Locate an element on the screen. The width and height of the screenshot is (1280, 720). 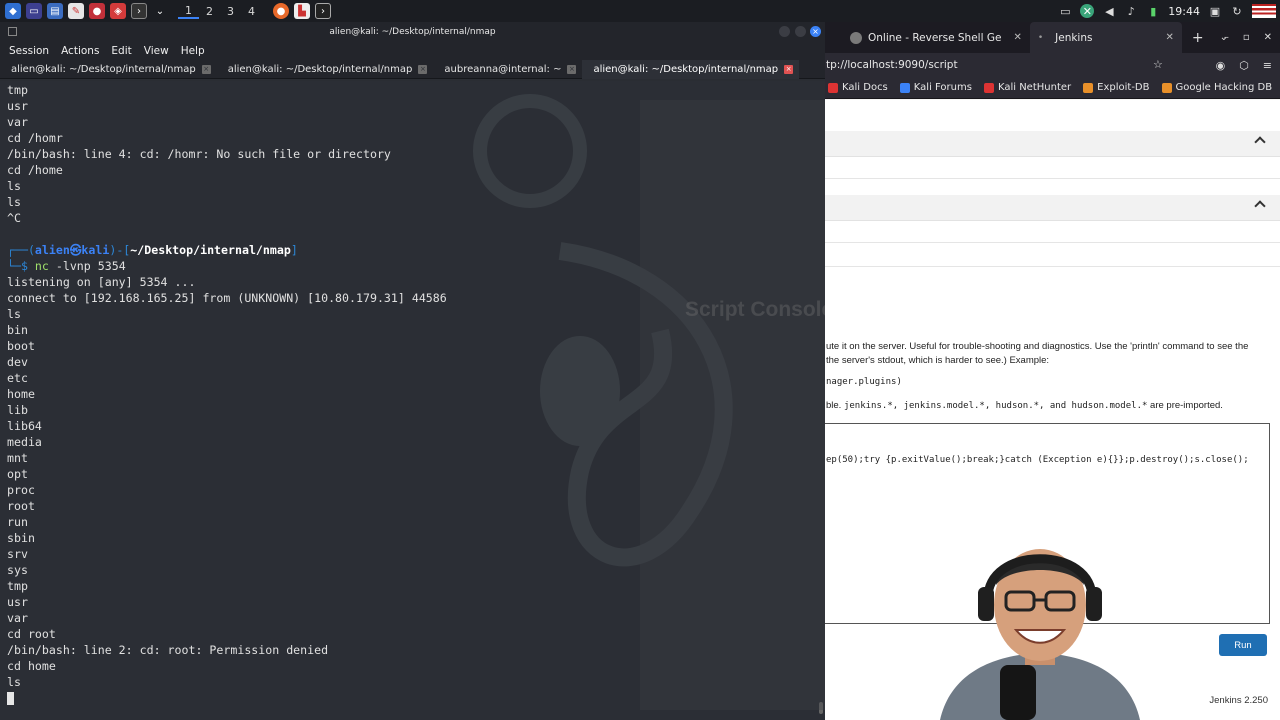
workspace-3: 3 is located at coordinates (230, 11).